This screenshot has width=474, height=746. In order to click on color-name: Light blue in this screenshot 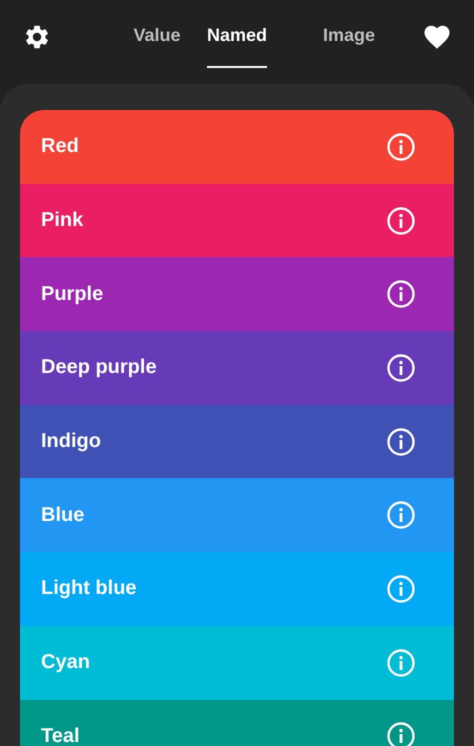, I will do `click(89, 588)`.